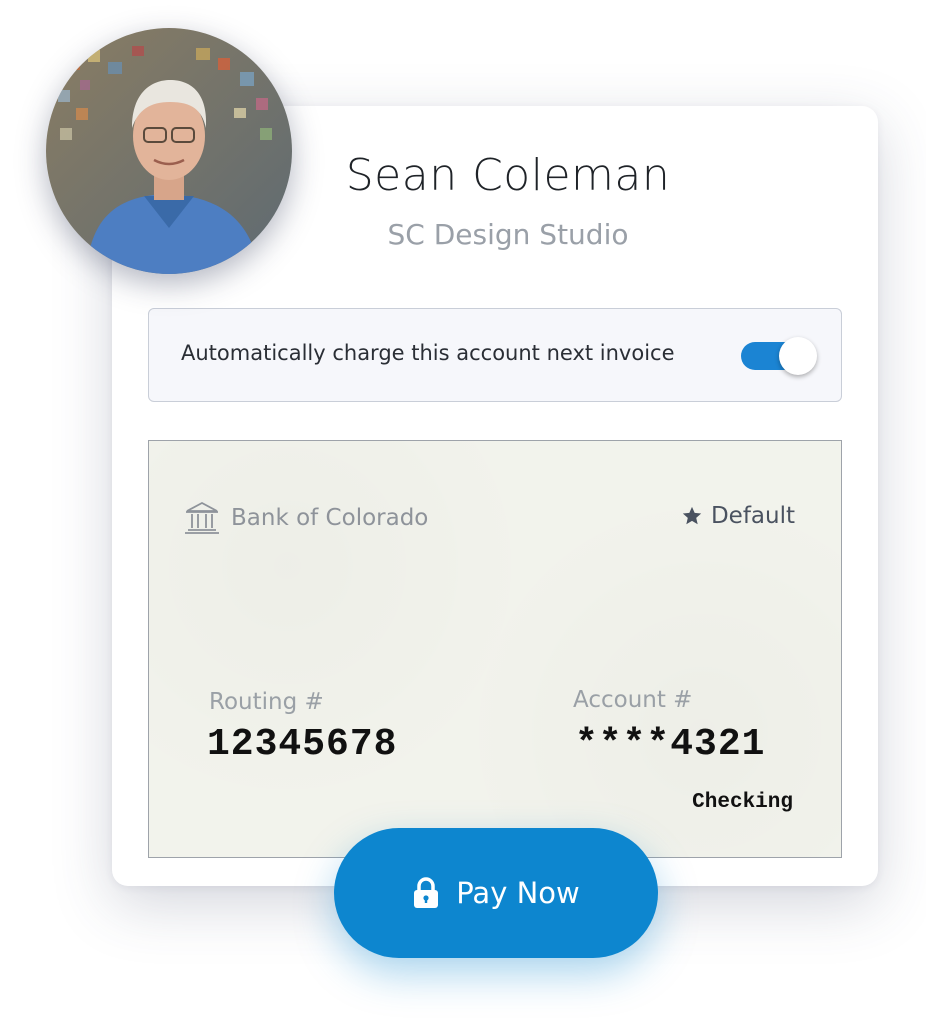 The width and height of the screenshot is (926, 1024). Describe the element at coordinates (742, 802) in the screenshot. I see `account-type: Checking` at that location.